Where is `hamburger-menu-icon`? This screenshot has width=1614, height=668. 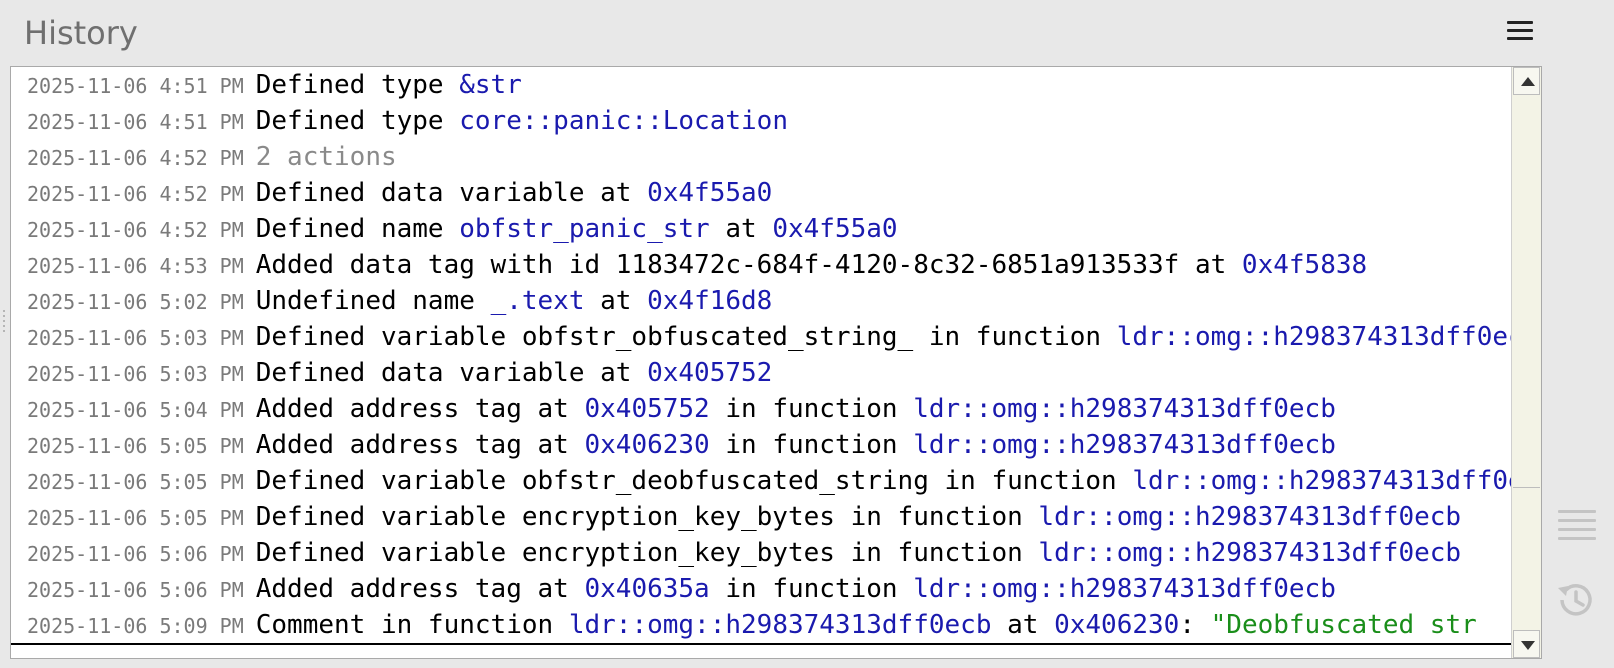 hamburger-menu-icon is located at coordinates (1520, 32).